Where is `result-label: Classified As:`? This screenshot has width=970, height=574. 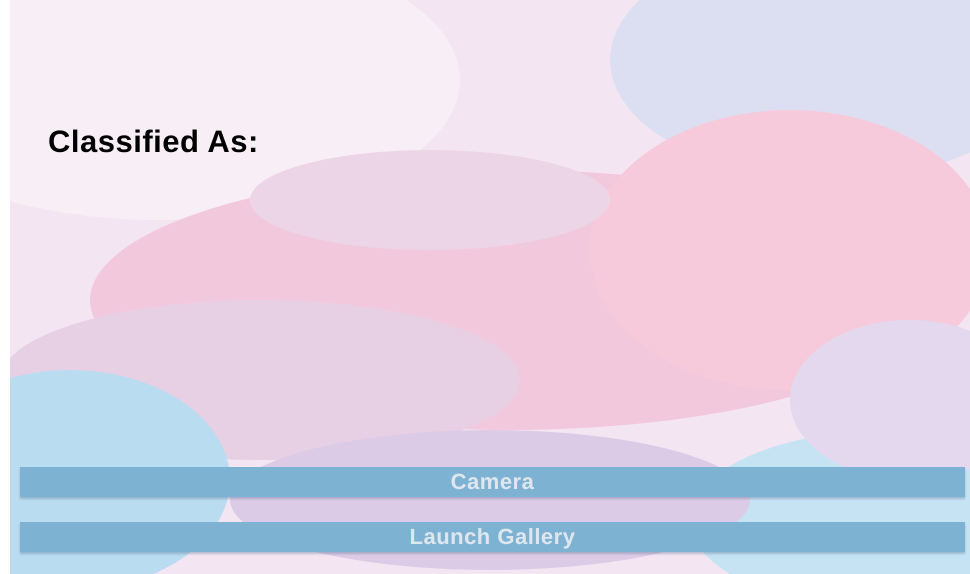 result-label: Classified As: is located at coordinates (154, 142).